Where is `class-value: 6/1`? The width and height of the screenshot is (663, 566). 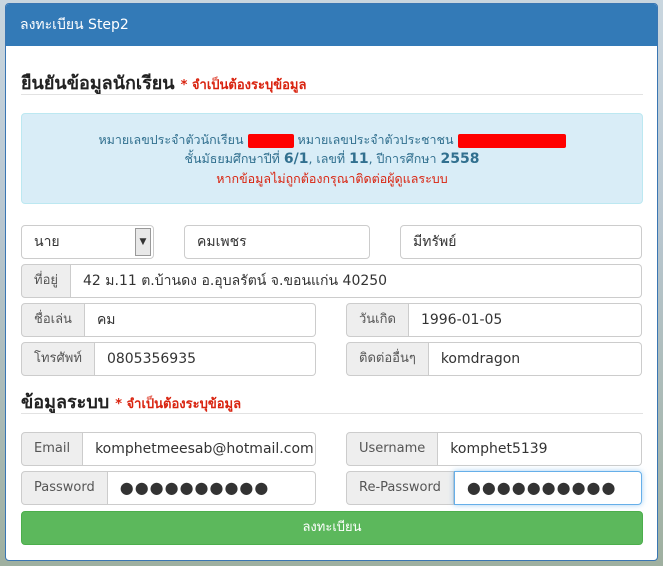 class-value: 6/1 is located at coordinates (296, 159).